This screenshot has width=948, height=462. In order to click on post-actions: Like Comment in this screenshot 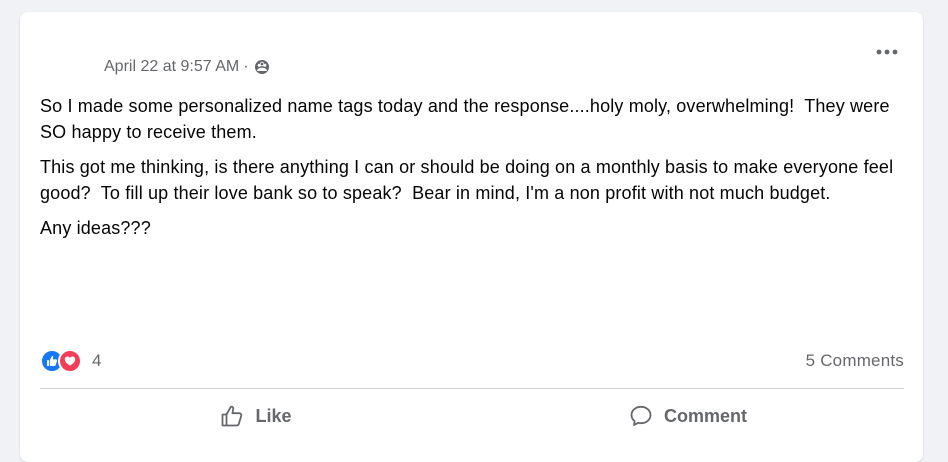, I will do `click(472, 416)`.